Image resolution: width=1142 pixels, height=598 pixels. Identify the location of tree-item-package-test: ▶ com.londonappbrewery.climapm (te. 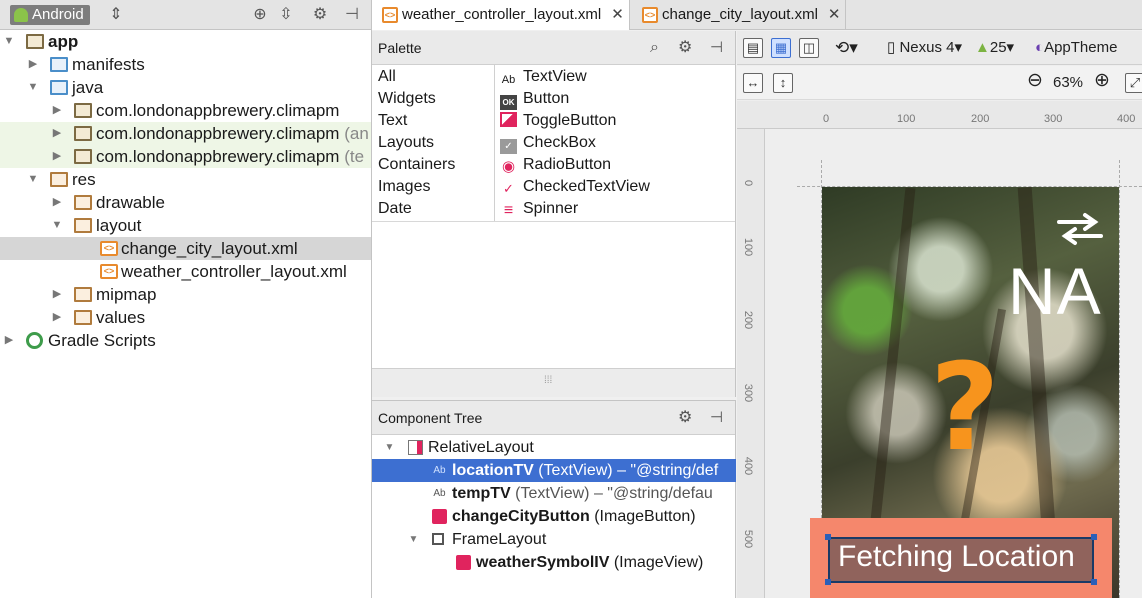
(185, 156).